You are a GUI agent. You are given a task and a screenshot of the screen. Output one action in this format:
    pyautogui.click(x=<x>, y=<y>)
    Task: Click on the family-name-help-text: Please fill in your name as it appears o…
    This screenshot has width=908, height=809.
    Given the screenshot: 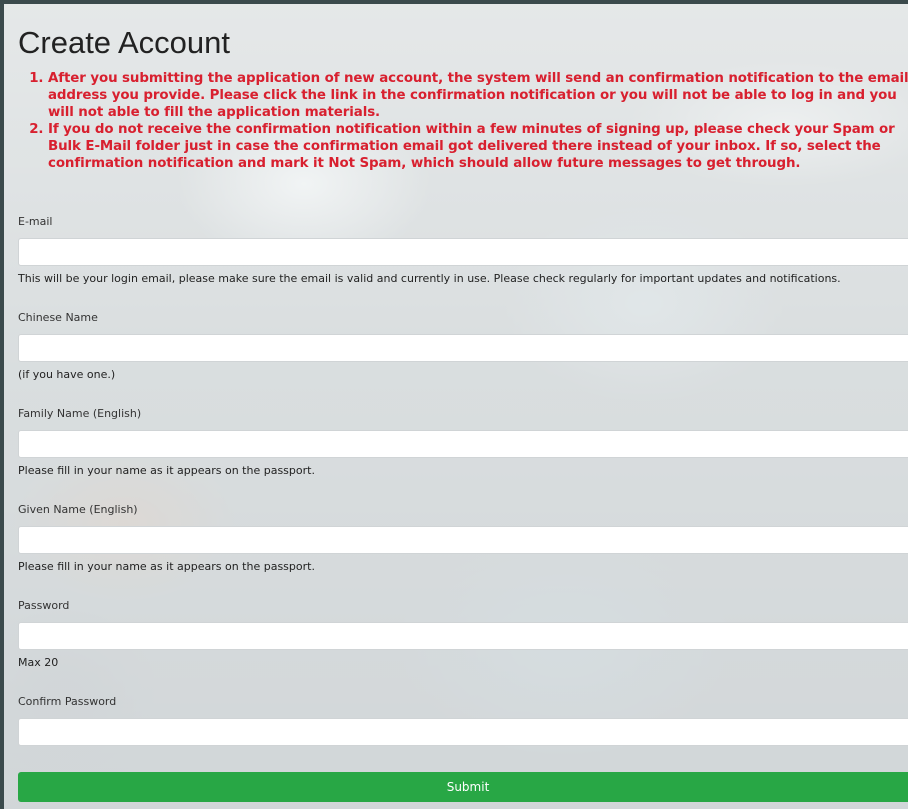 What is the action you would take?
    pyautogui.click(x=166, y=470)
    